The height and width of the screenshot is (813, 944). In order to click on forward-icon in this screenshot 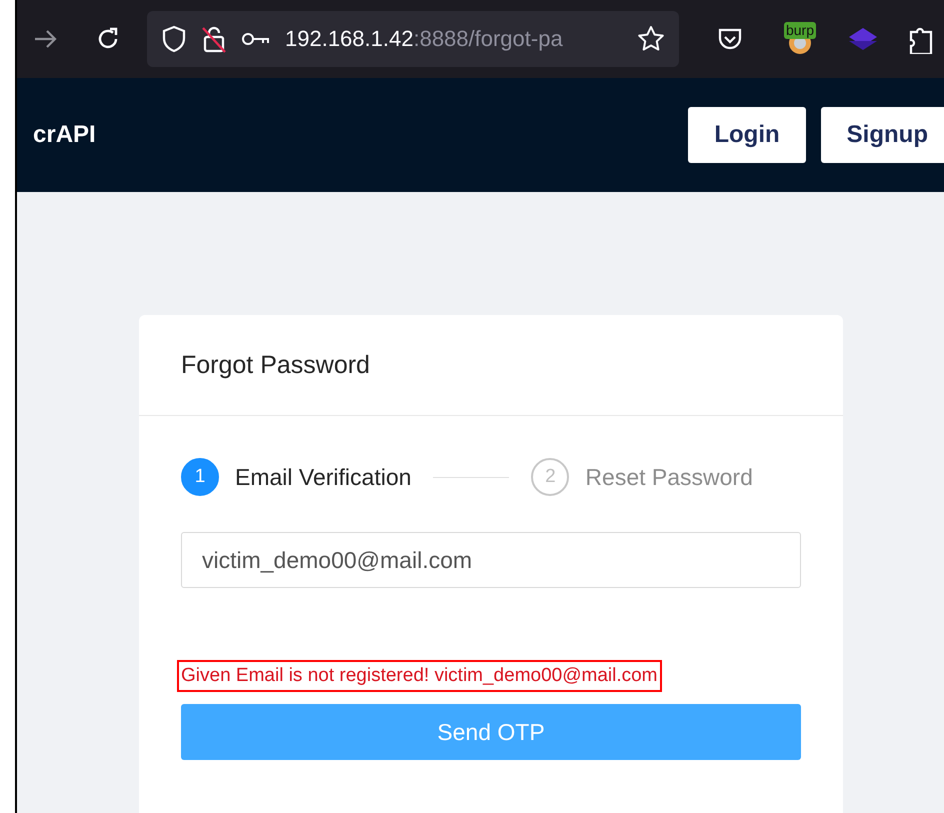, I will do `click(46, 39)`.